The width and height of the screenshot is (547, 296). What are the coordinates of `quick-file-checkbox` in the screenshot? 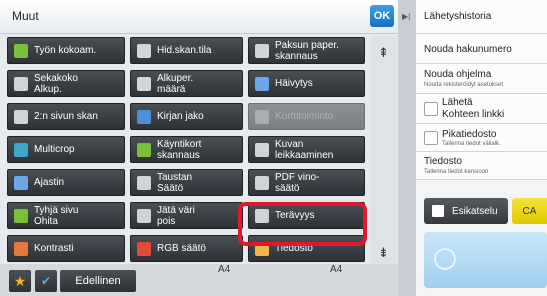 It's located at (431, 138).